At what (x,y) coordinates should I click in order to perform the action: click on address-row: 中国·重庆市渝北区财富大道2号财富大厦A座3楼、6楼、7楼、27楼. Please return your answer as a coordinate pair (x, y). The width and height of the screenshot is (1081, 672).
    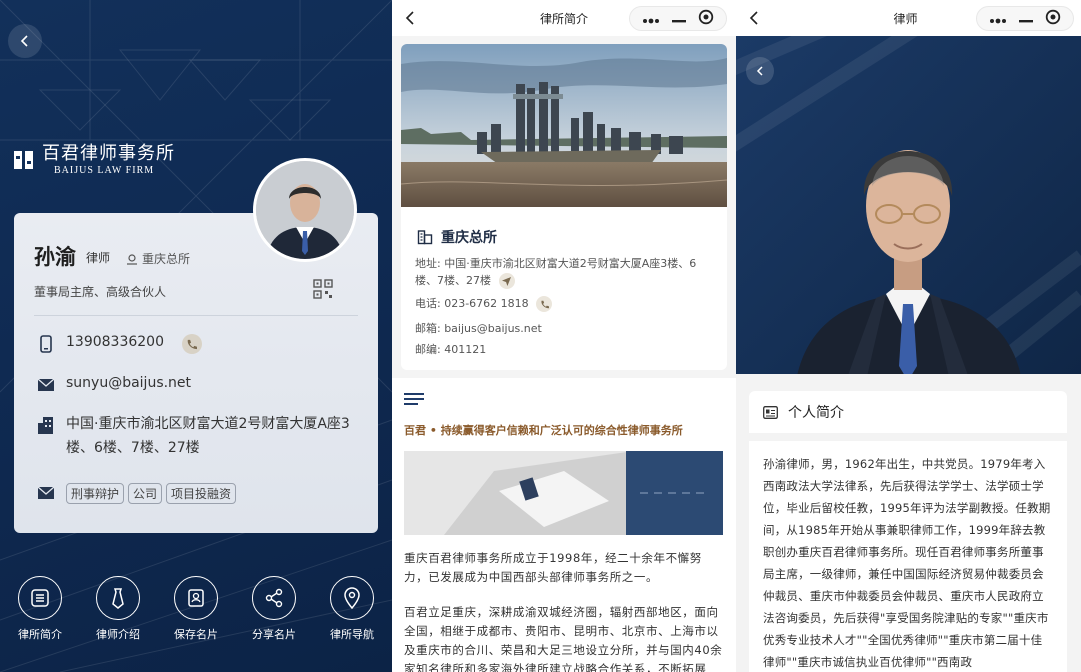
    Looking at the image, I should click on (203, 437).